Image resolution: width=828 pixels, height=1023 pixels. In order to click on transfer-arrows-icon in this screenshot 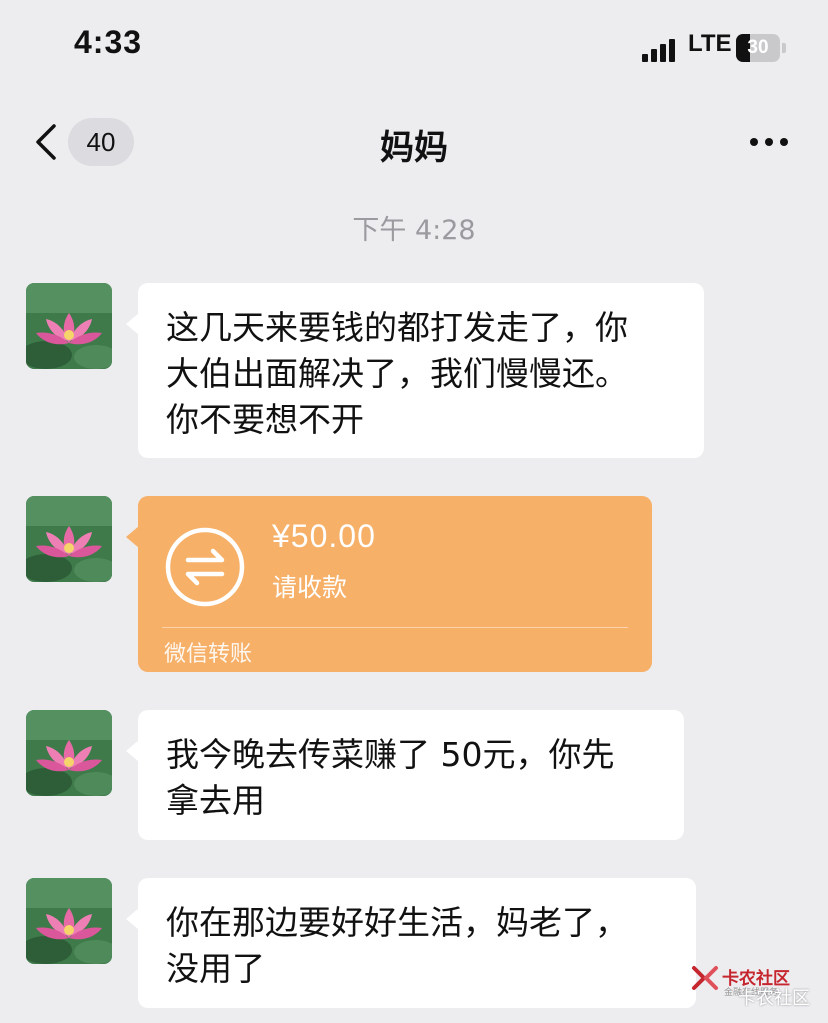, I will do `click(205, 567)`.